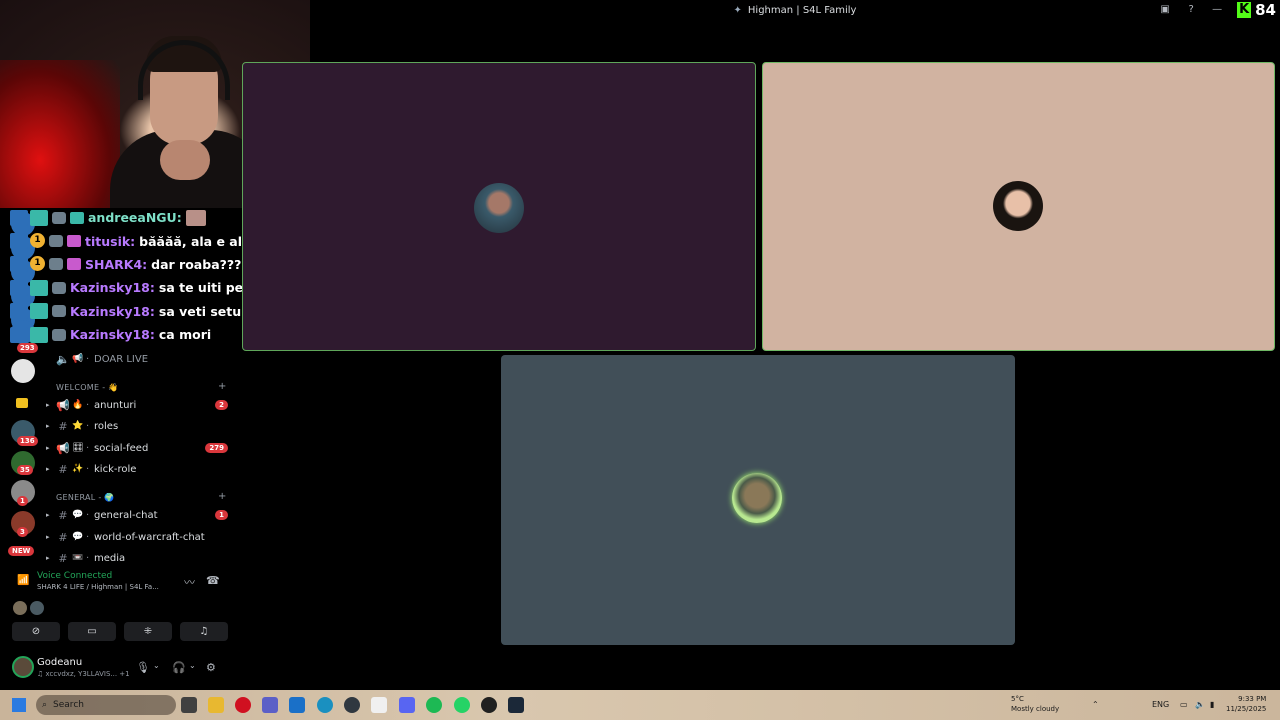  I want to click on volume-icon: 🔈, so click(1200, 704).